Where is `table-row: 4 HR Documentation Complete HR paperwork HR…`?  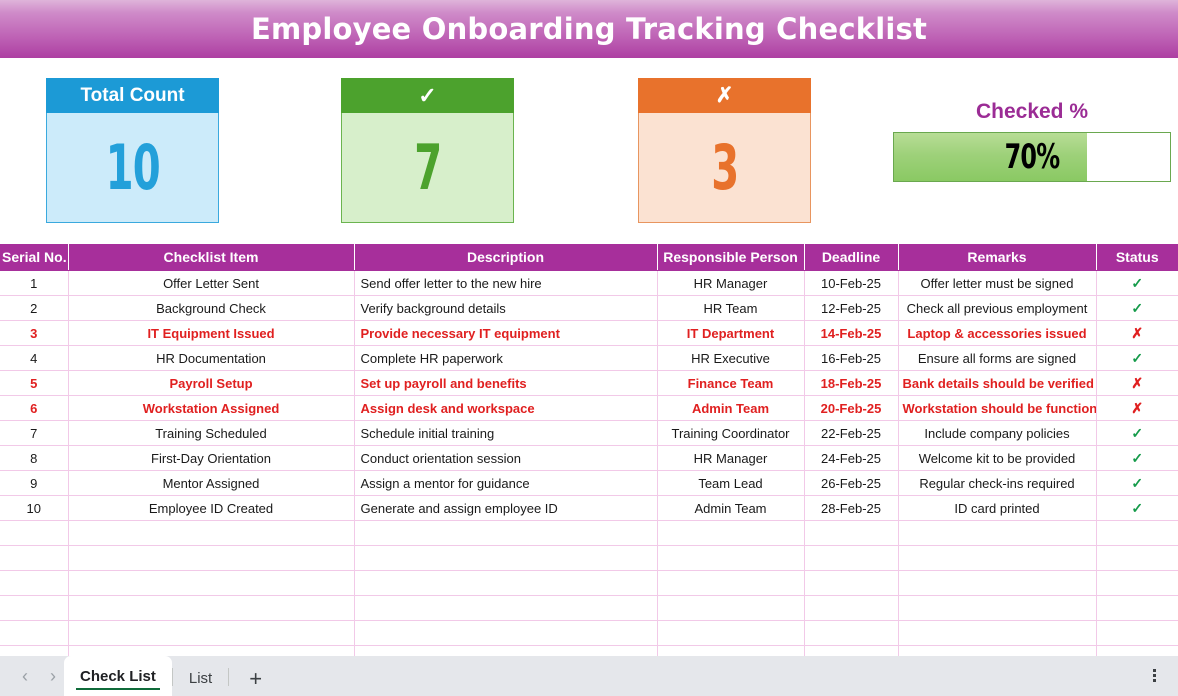
table-row: 4 HR Documentation Complete HR paperwork HR… is located at coordinates (589, 358).